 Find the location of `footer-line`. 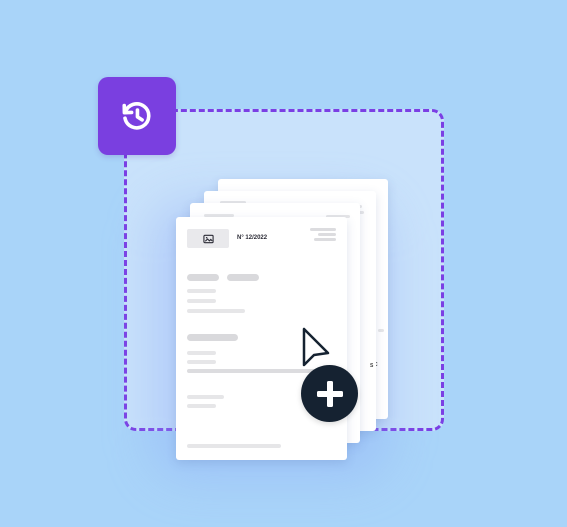

footer-line is located at coordinates (234, 446).